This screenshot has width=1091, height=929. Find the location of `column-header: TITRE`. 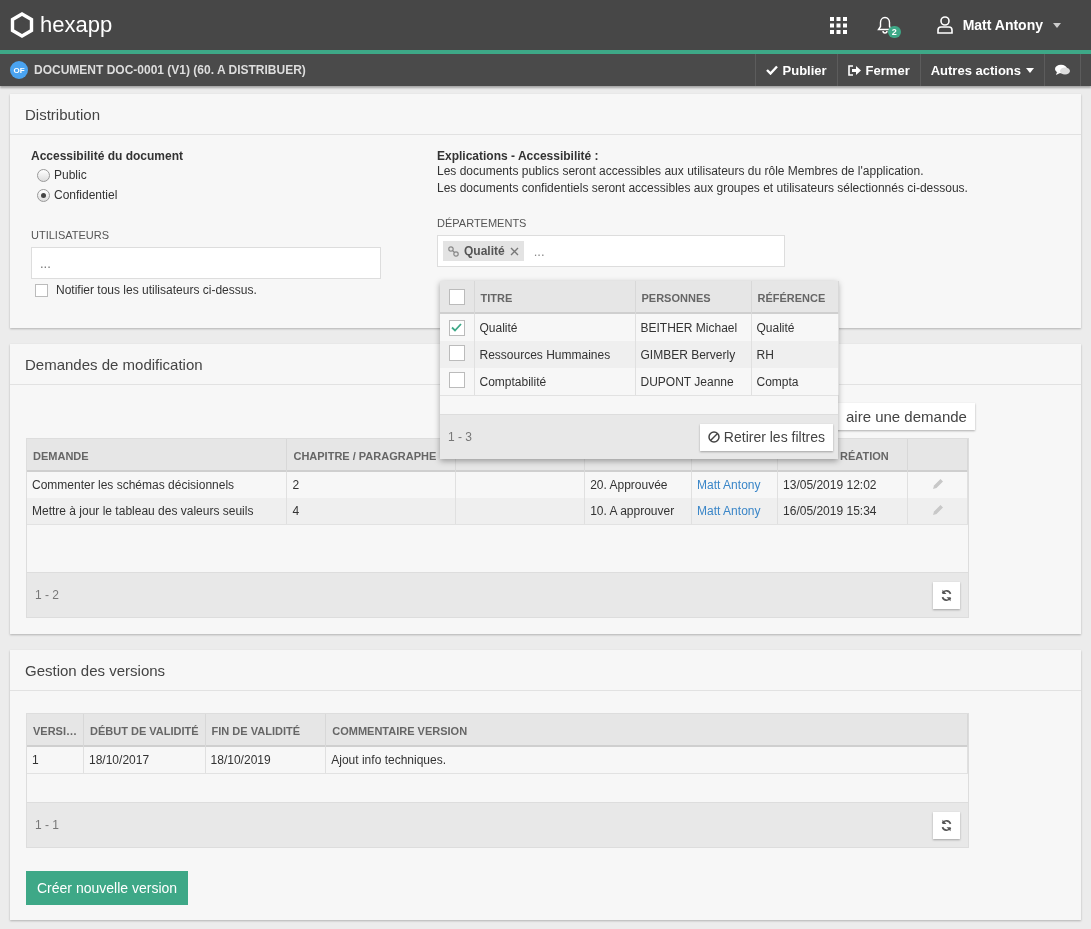

column-header: TITRE is located at coordinates (496, 297).